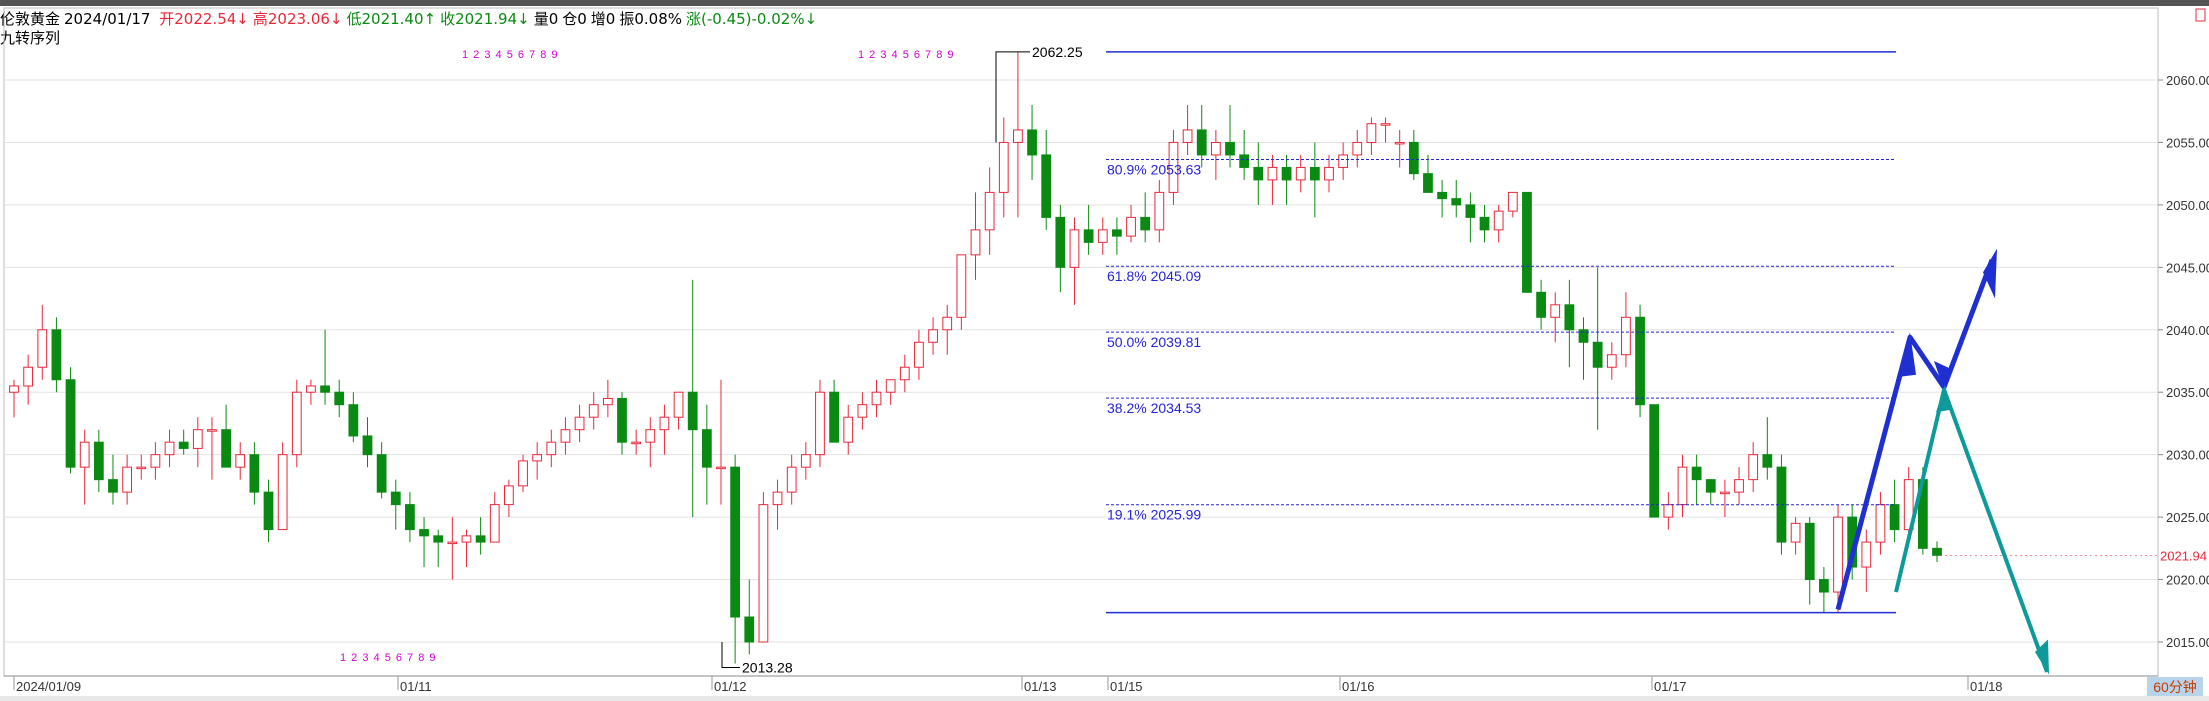  Describe the element at coordinates (1012, 97) in the screenshot. I see `high-marker-line` at that location.